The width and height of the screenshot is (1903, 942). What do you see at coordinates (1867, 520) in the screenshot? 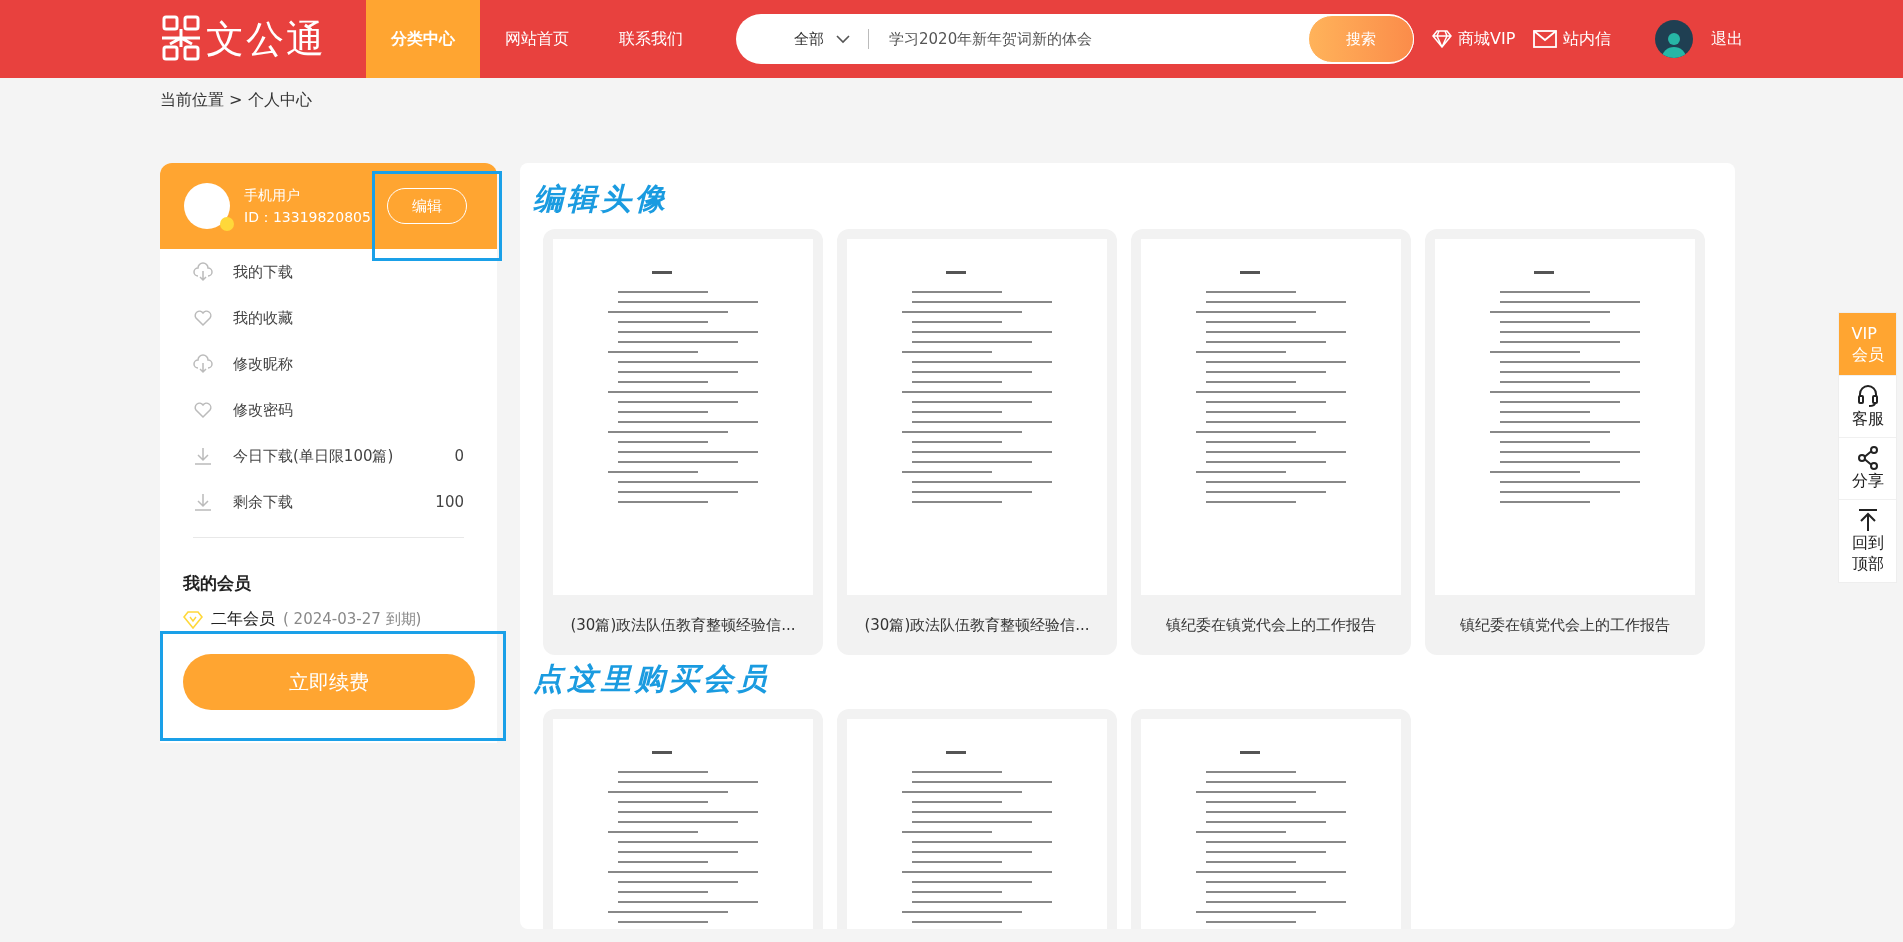
I see `back-to-top-icon` at bounding box center [1867, 520].